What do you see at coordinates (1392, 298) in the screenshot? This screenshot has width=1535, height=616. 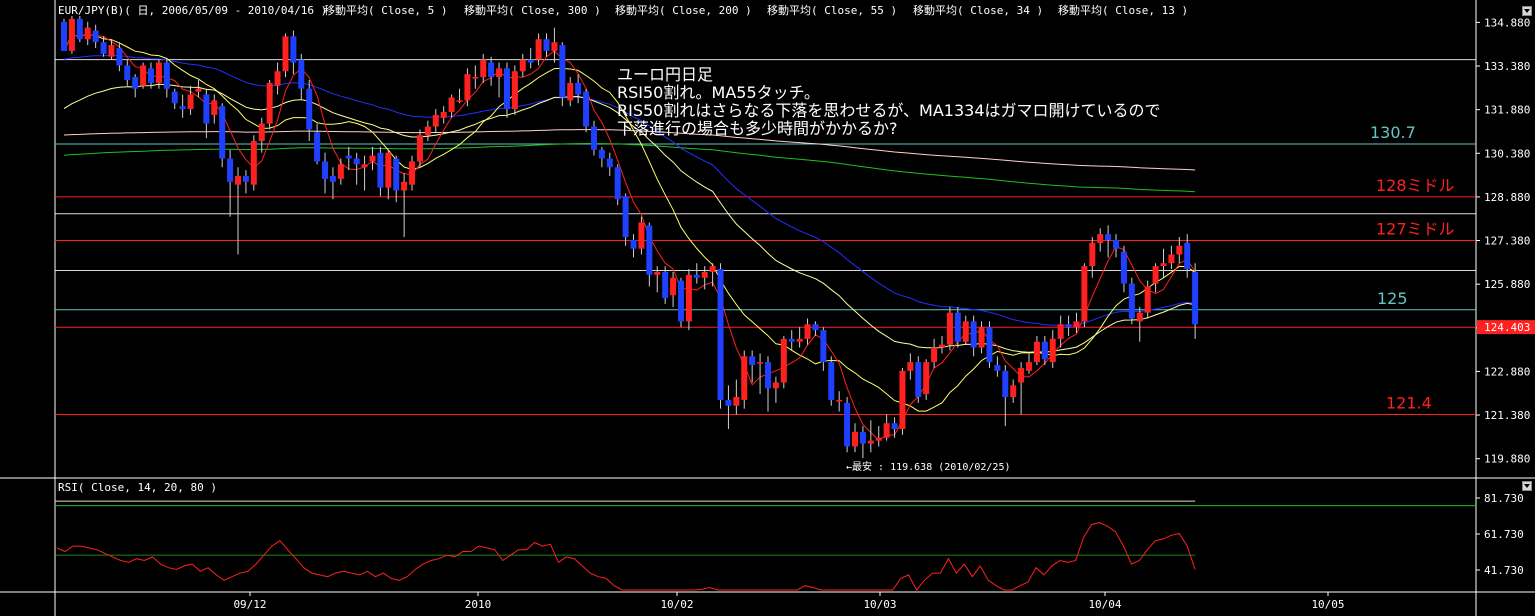 I see `level-label: 125` at bounding box center [1392, 298].